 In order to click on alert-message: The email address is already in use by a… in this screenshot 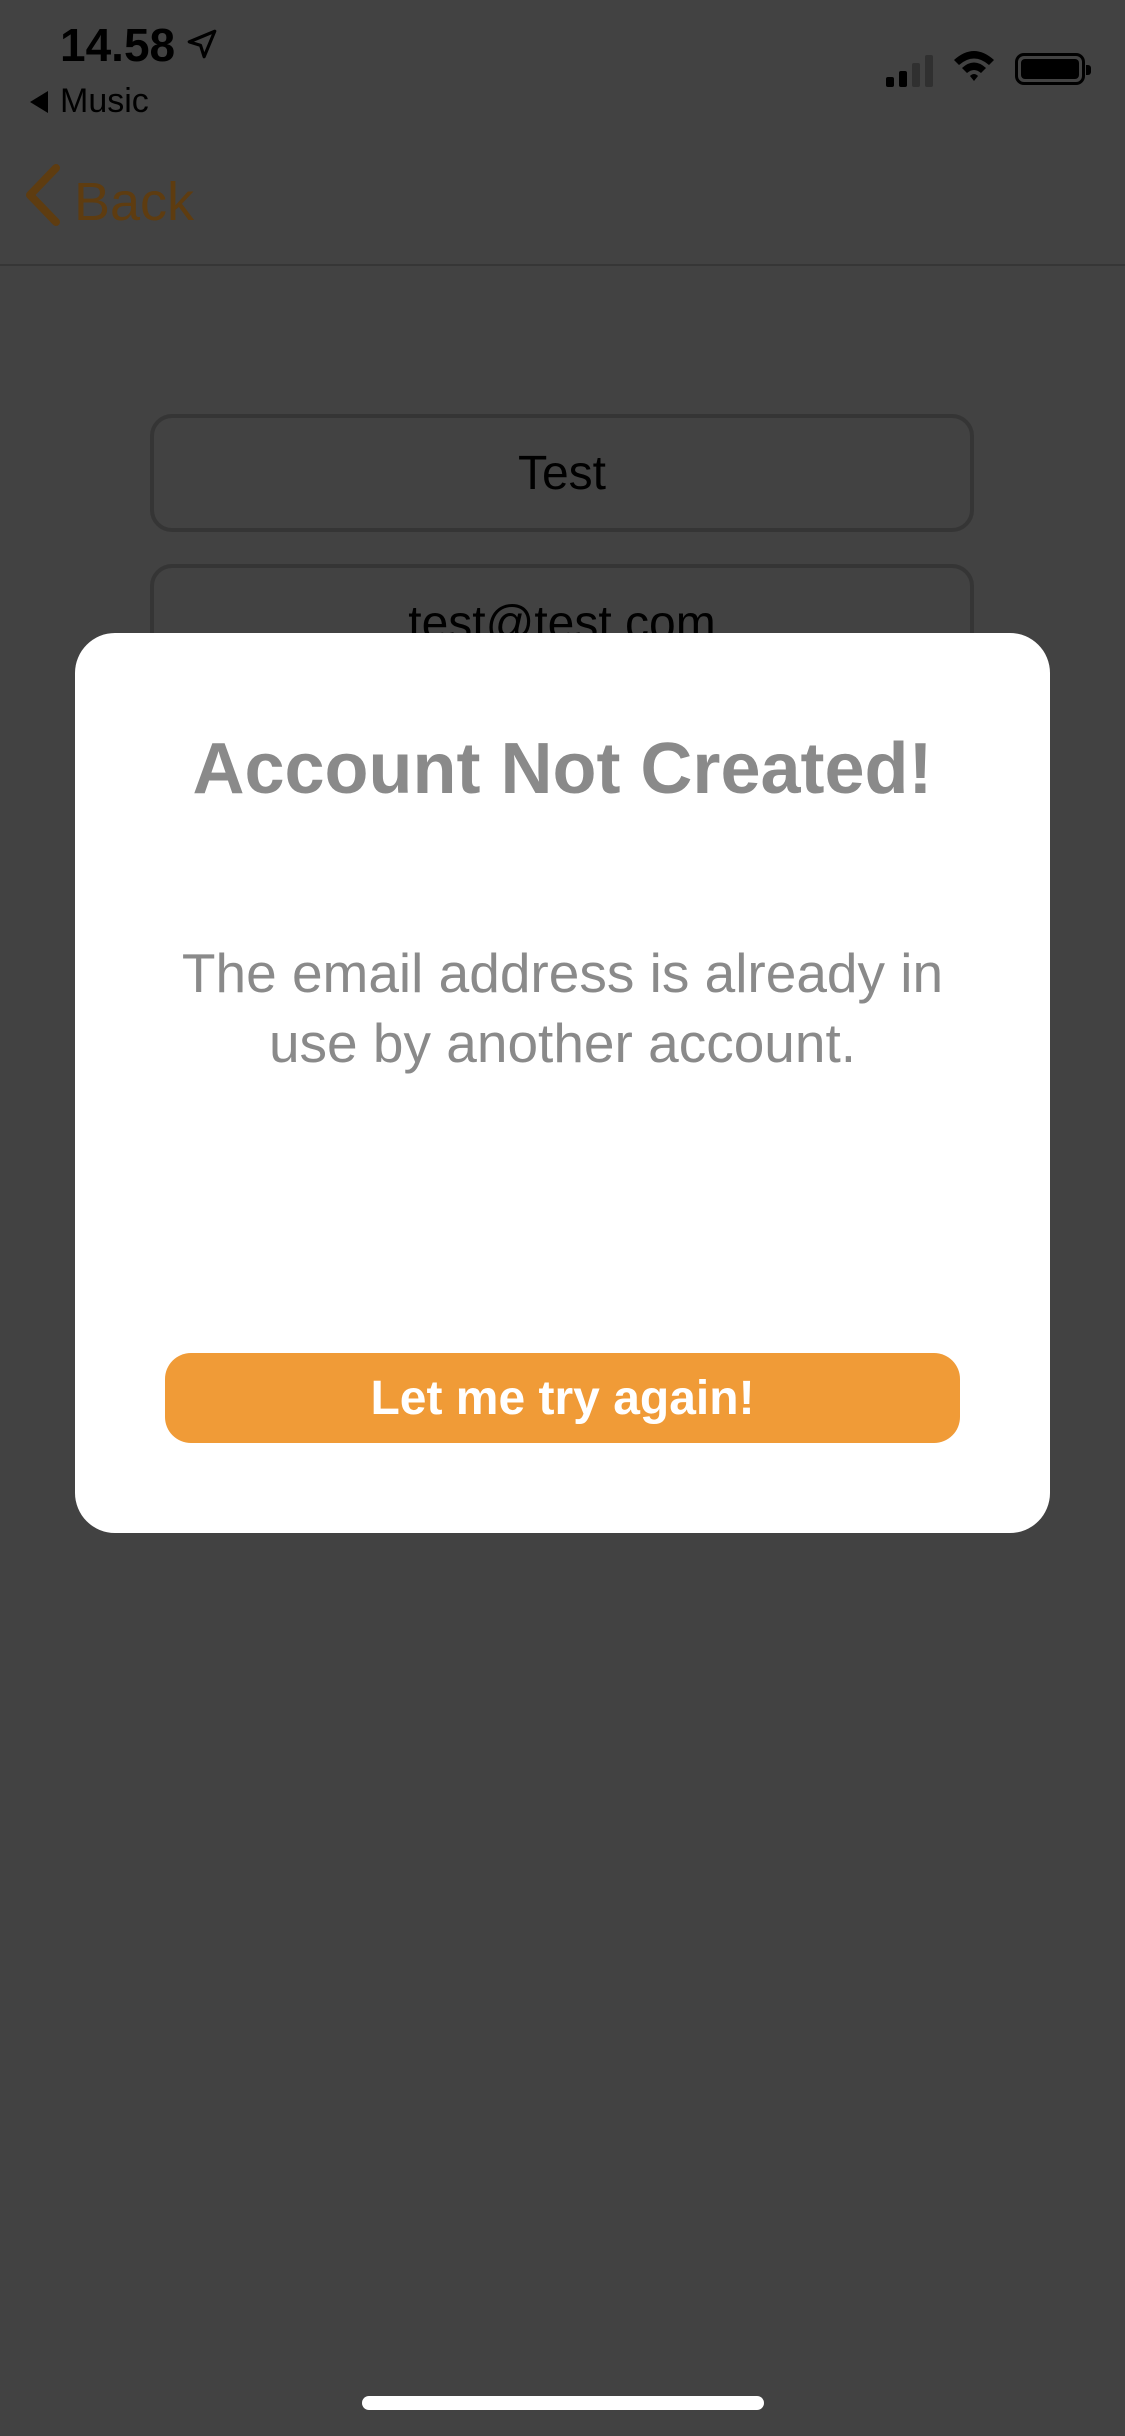, I will do `click(562, 1008)`.